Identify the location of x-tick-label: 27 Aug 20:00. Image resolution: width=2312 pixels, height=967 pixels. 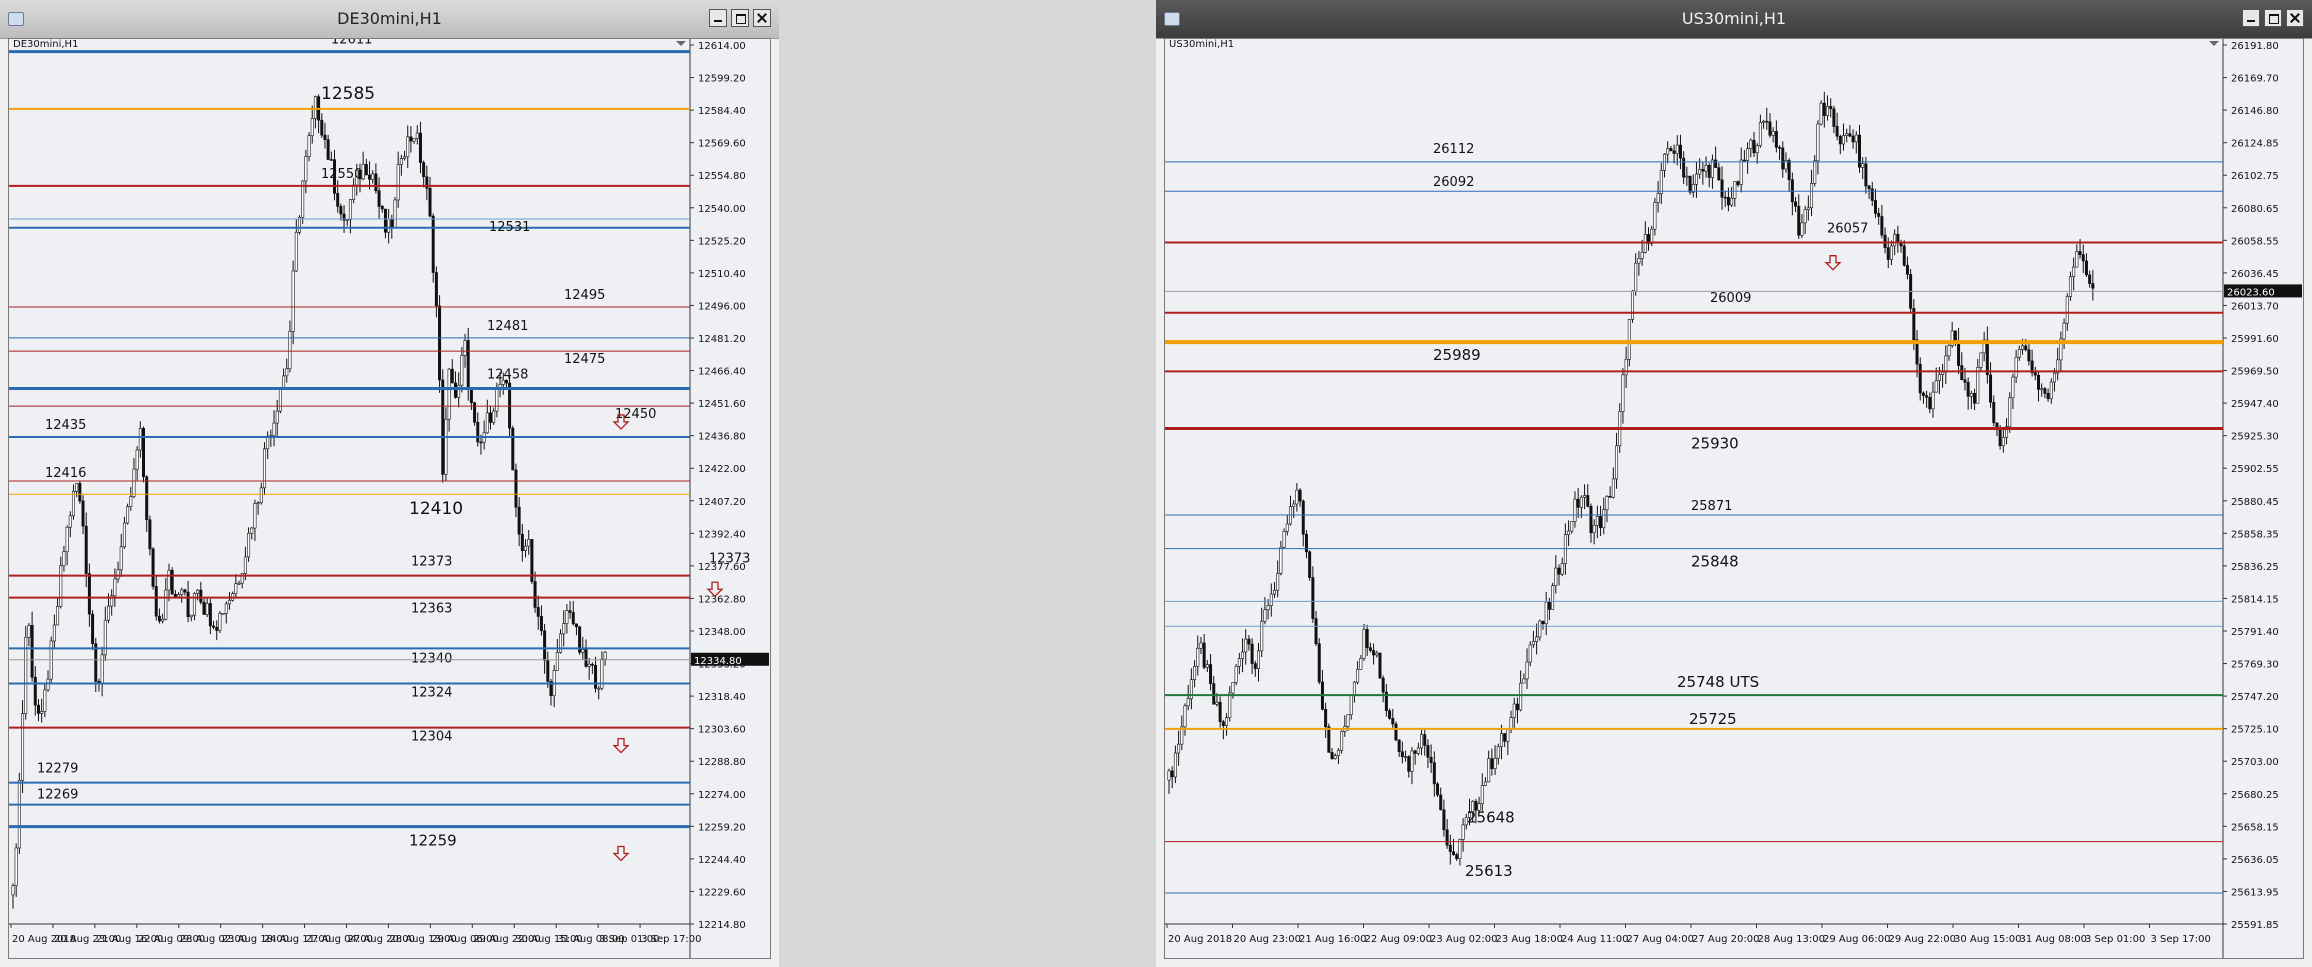
(1725, 939).